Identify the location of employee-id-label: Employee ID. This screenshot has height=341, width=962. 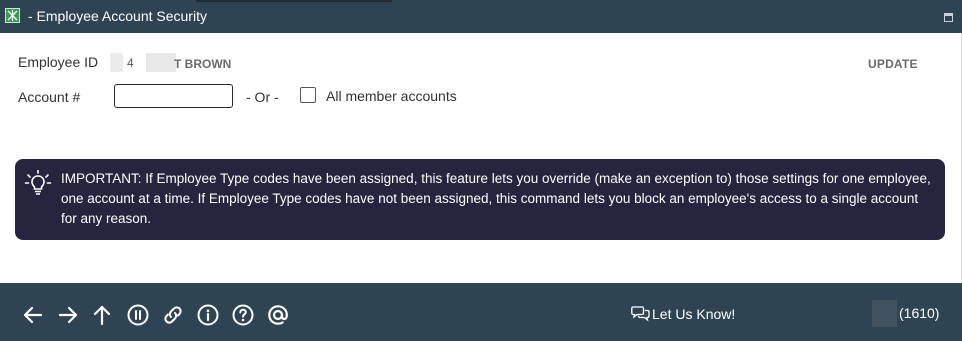
(58, 62).